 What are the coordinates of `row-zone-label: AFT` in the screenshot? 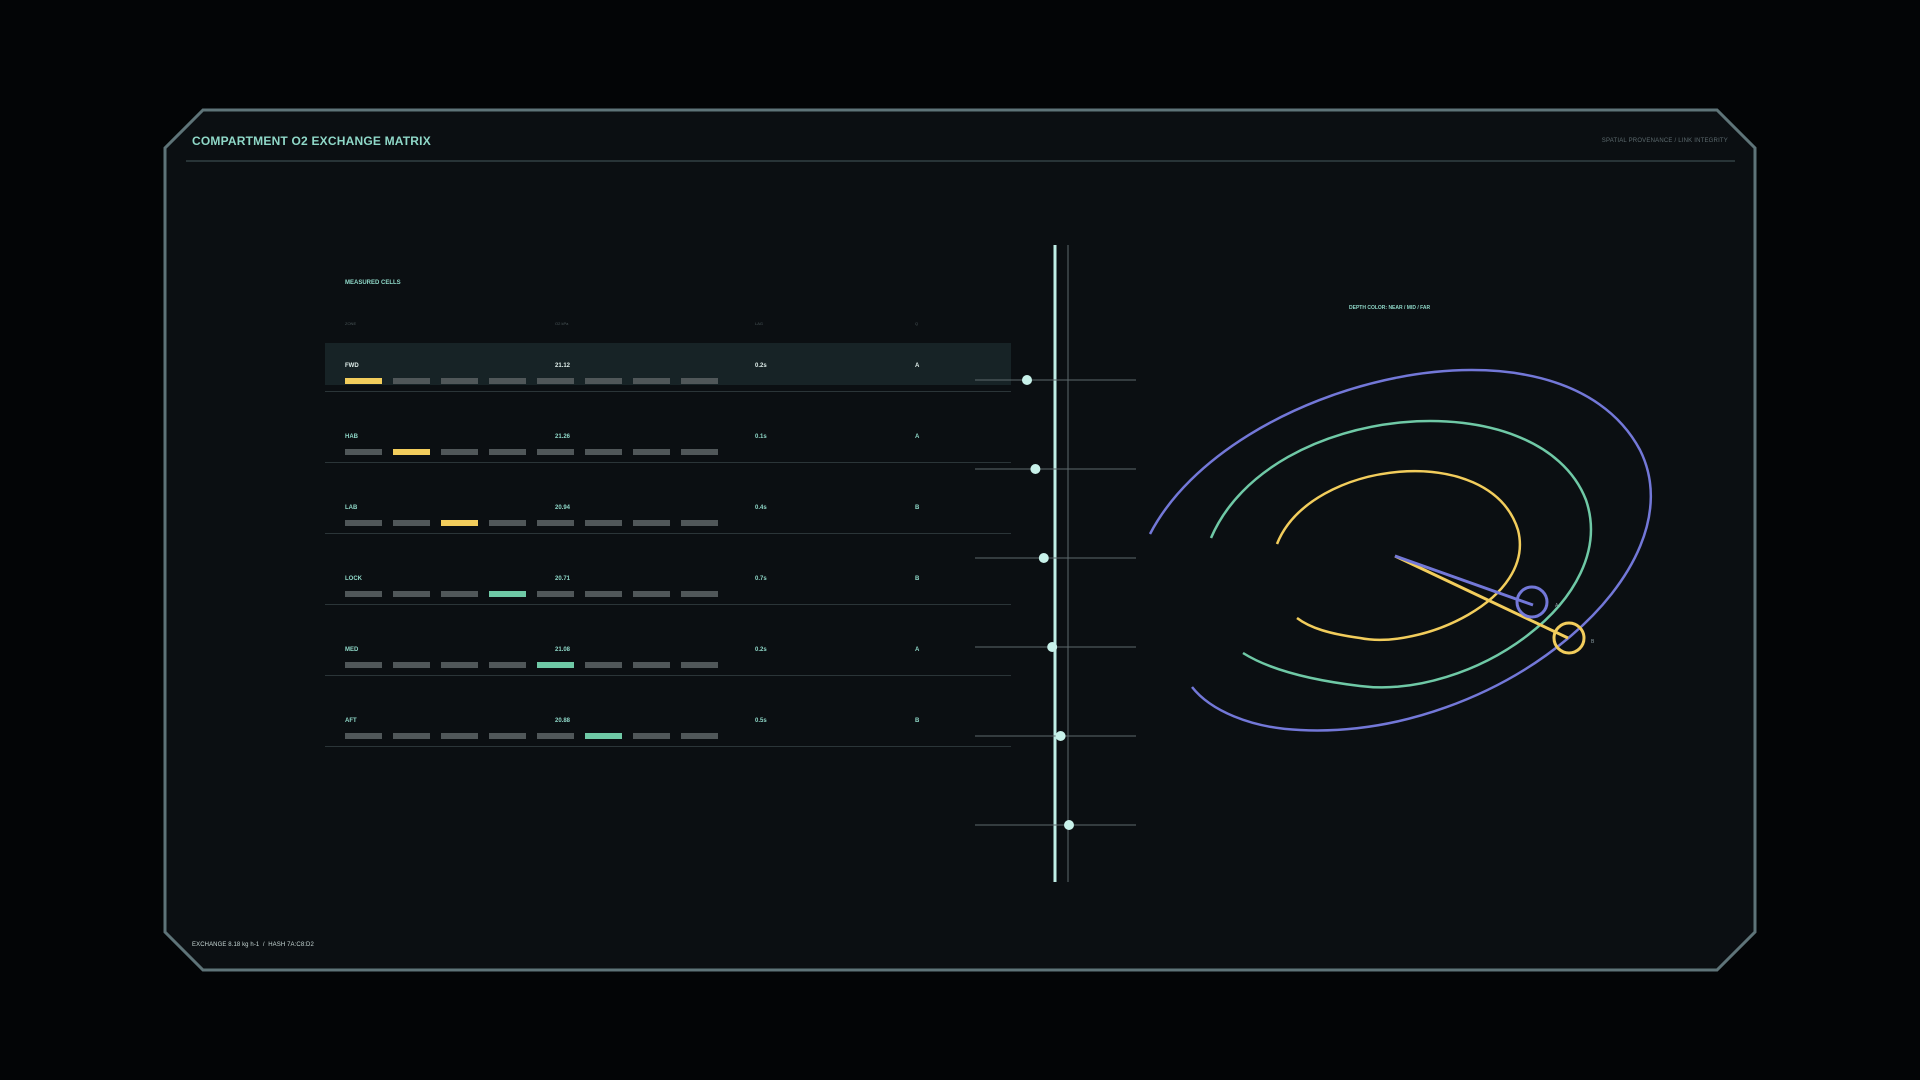 It's located at (351, 721).